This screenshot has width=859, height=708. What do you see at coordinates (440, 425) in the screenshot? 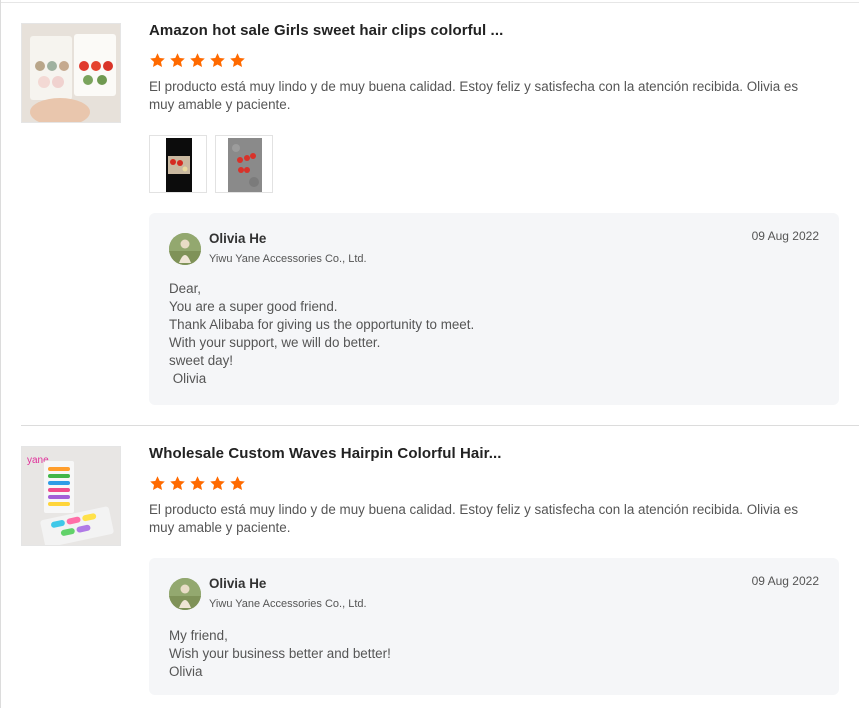
I see `review-divider` at bounding box center [440, 425].